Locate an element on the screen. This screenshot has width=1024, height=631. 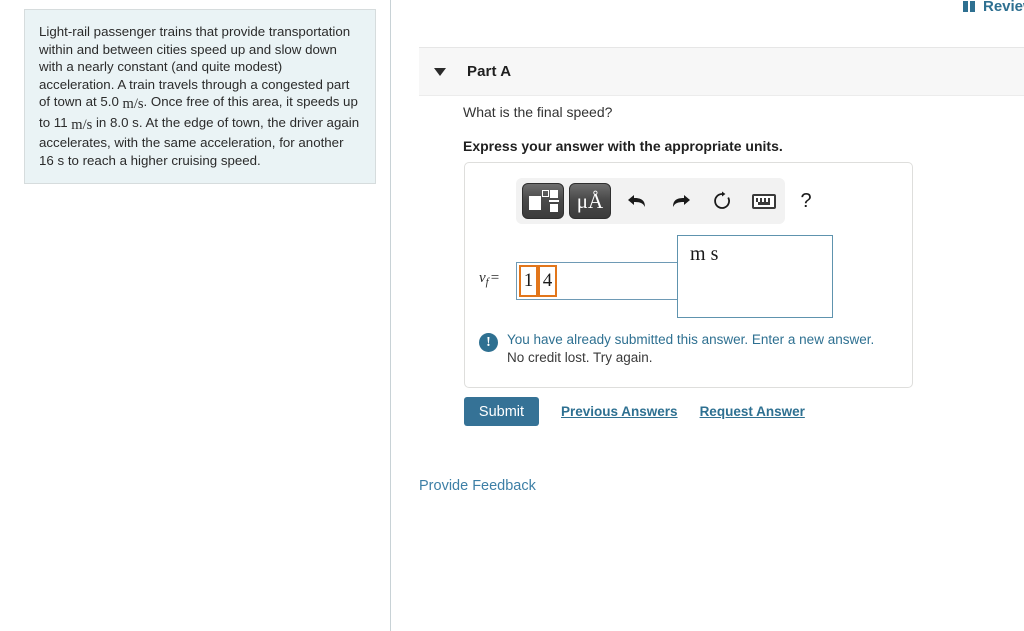
review-label: Review is located at coordinates (1003, 7).